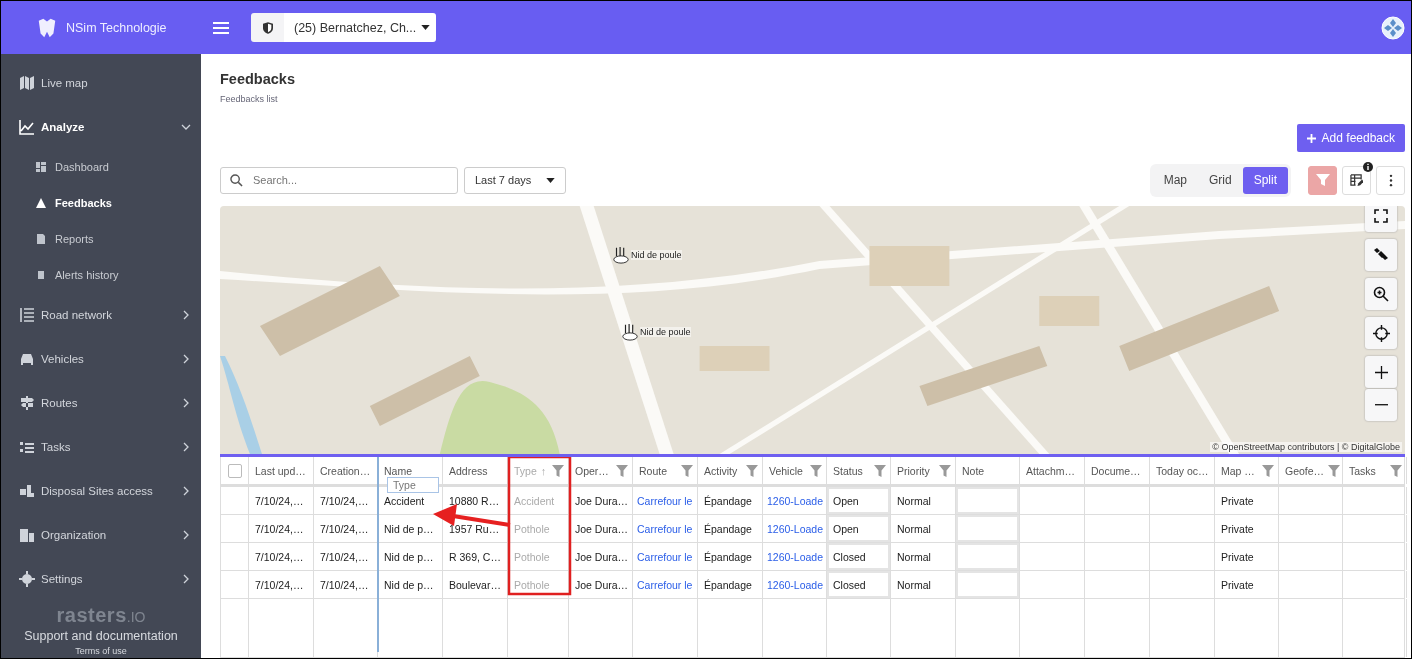 This screenshot has height=659, width=1412. I want to click on locate-button, so click(1381, 333).